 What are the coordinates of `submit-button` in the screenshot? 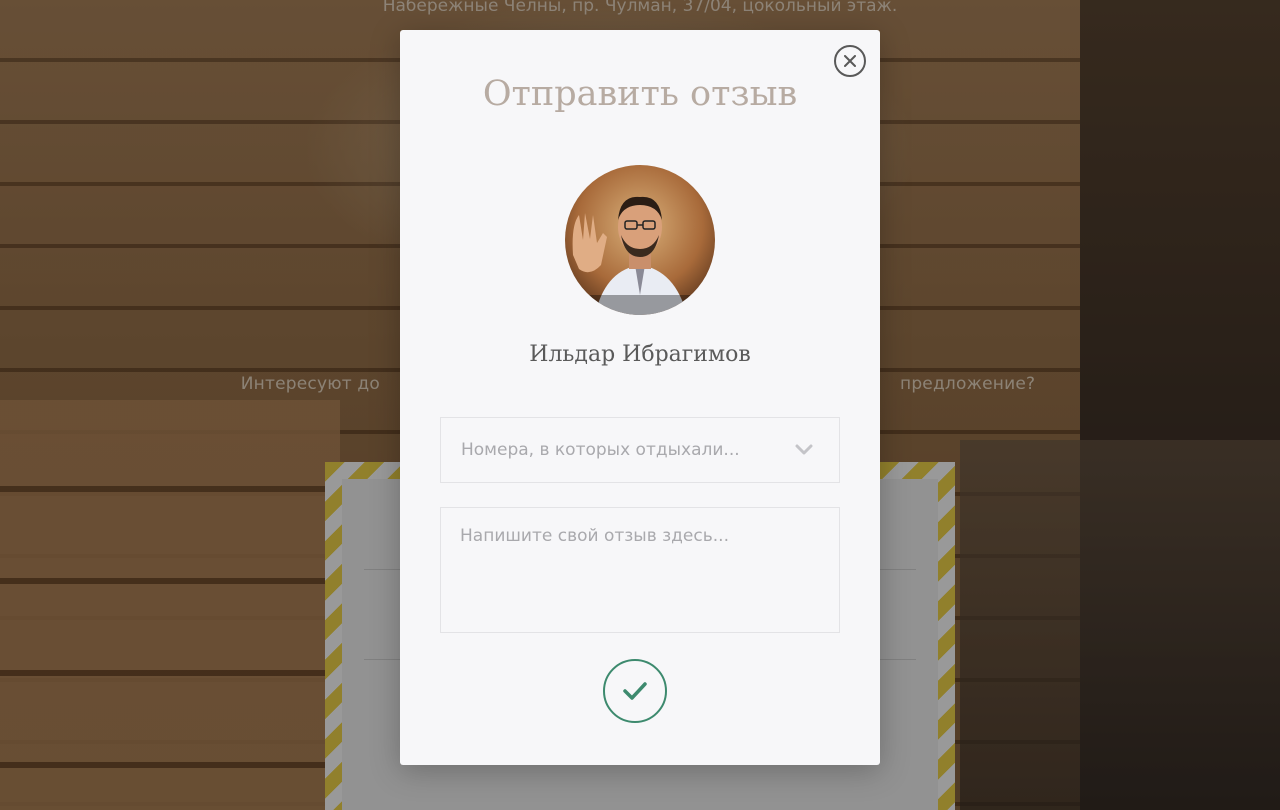 It's located at (635, 691).